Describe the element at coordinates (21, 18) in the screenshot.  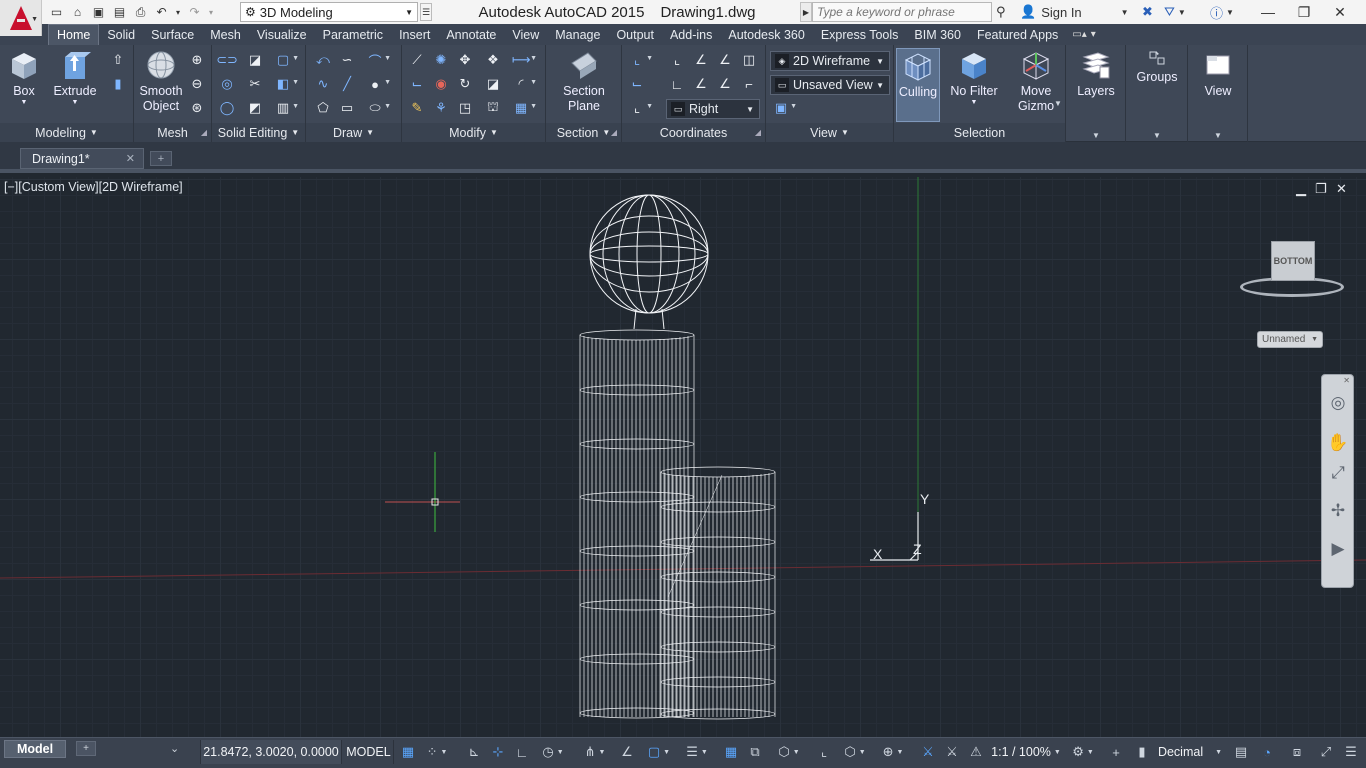
I see `application-menu-button: ▼` at that location.